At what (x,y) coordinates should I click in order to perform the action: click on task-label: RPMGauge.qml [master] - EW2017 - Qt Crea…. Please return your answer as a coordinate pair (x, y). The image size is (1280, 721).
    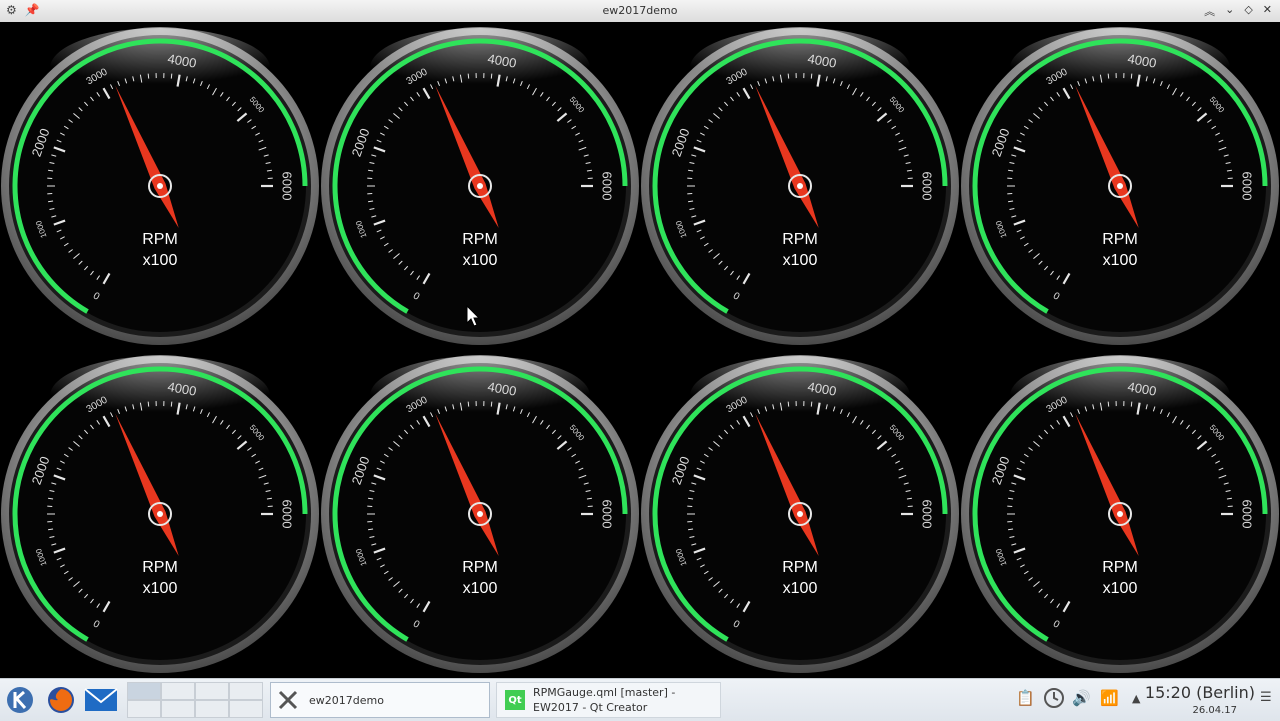
    Looking at the image, I should click on (625, 700).